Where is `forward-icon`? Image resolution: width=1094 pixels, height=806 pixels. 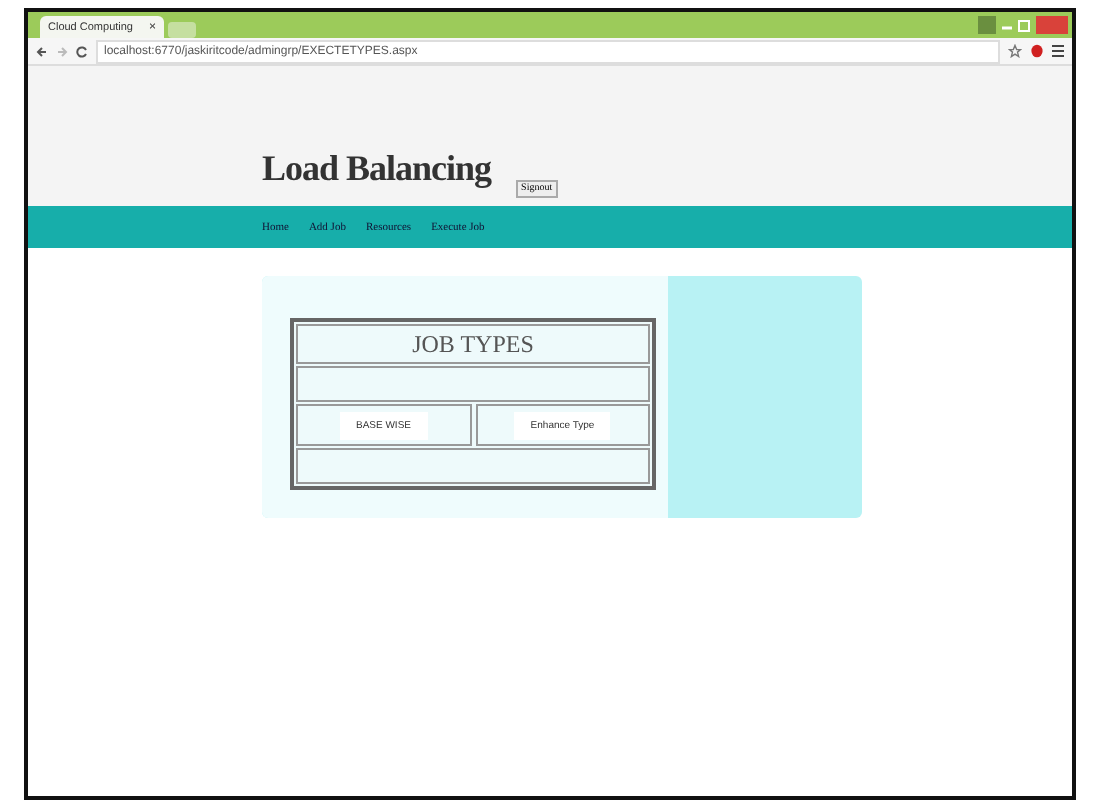
forward-icon is located at coordinates (62, 51).